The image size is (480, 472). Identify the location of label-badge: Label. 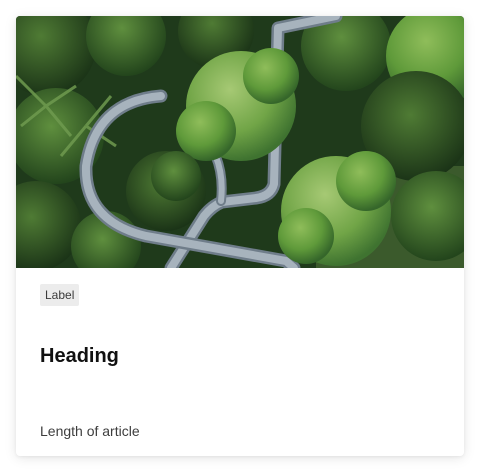
(60, 295).